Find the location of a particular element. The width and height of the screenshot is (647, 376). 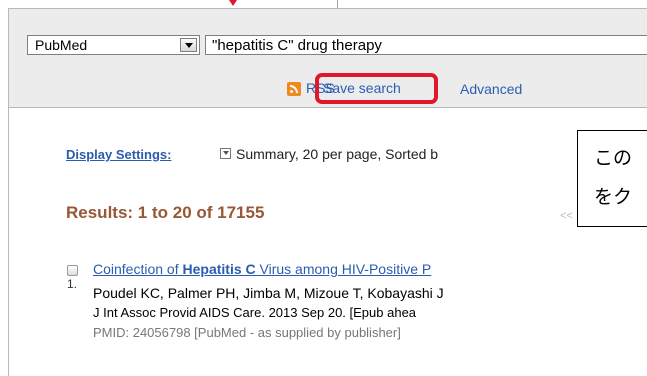

save-search-link: Save search is located at coordinates (362, 88).